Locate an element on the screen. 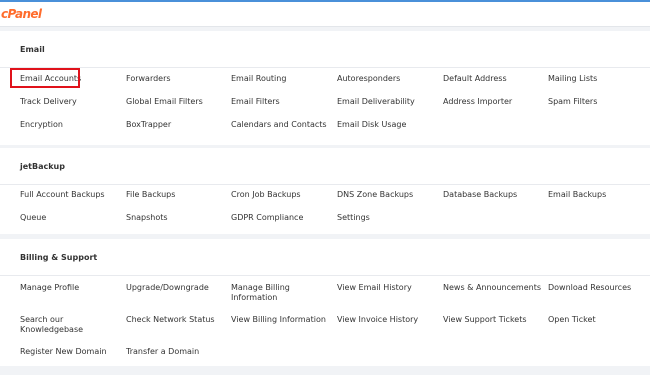 Image resolution: width=650 pixels, height=375 pixels. link-address-importer: Address Importer is located at coordinates (477, 102).